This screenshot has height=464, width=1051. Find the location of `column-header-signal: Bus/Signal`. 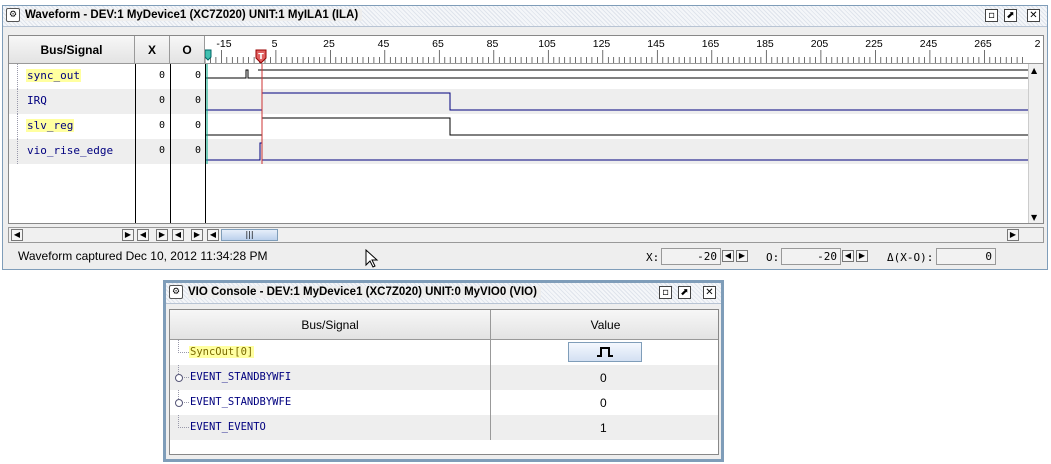

column-header-signal: Bus/Signal is located at coordinates (72, 50).